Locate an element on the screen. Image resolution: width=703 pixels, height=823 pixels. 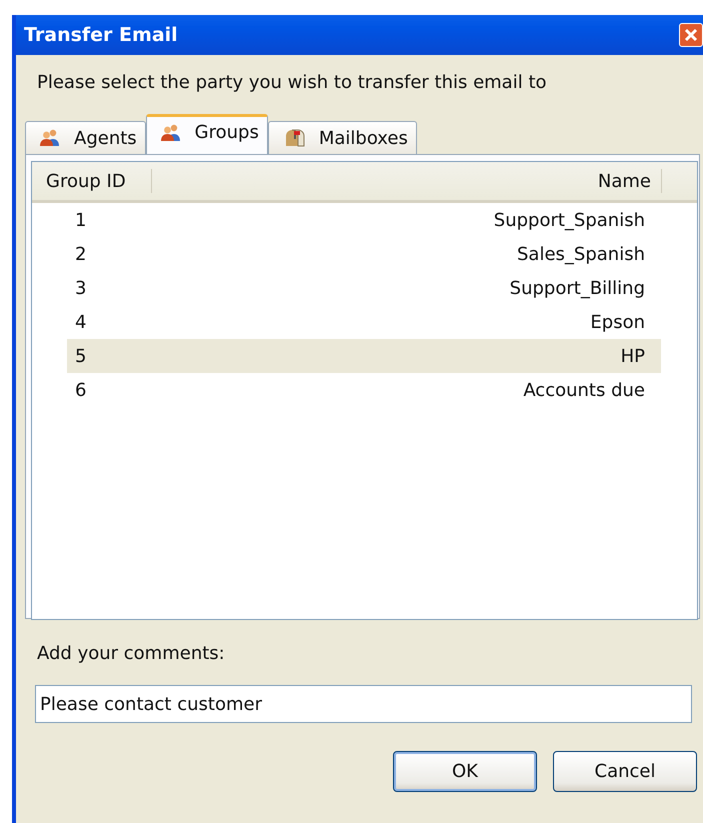
table-cell: 3 is located at coordinates (80, 288).